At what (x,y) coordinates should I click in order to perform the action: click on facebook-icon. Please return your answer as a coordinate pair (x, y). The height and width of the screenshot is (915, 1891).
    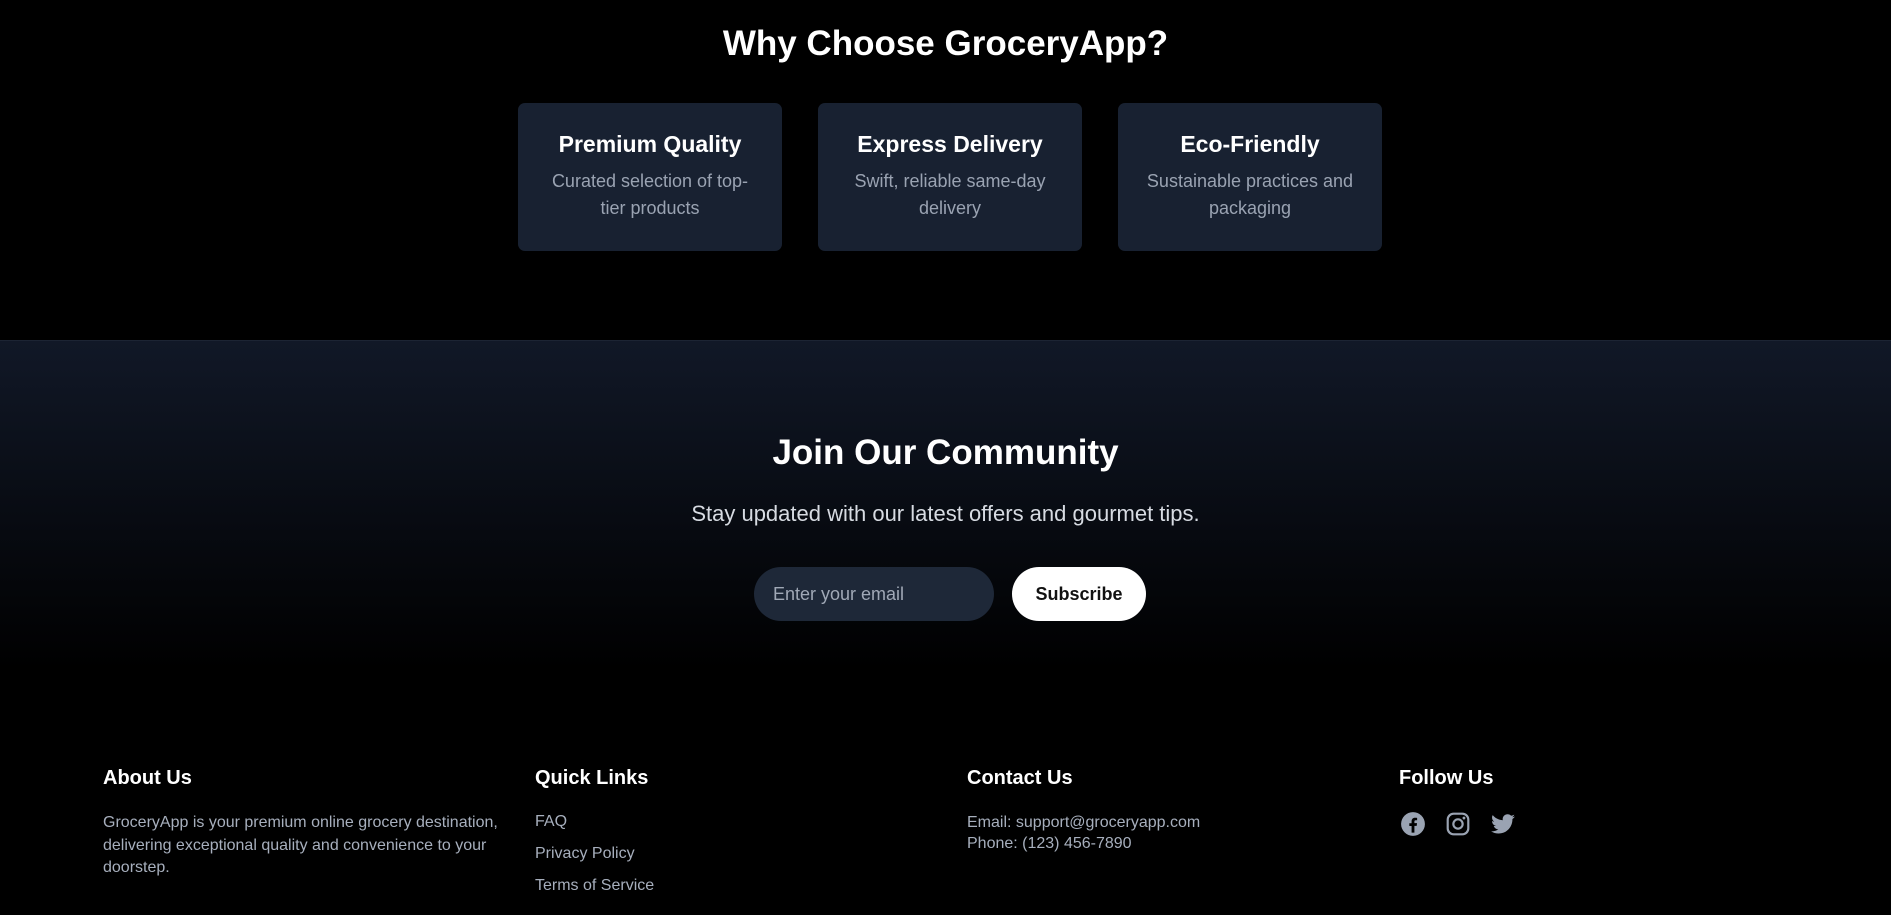
    Looking at the image, I should click on (1413, 824).